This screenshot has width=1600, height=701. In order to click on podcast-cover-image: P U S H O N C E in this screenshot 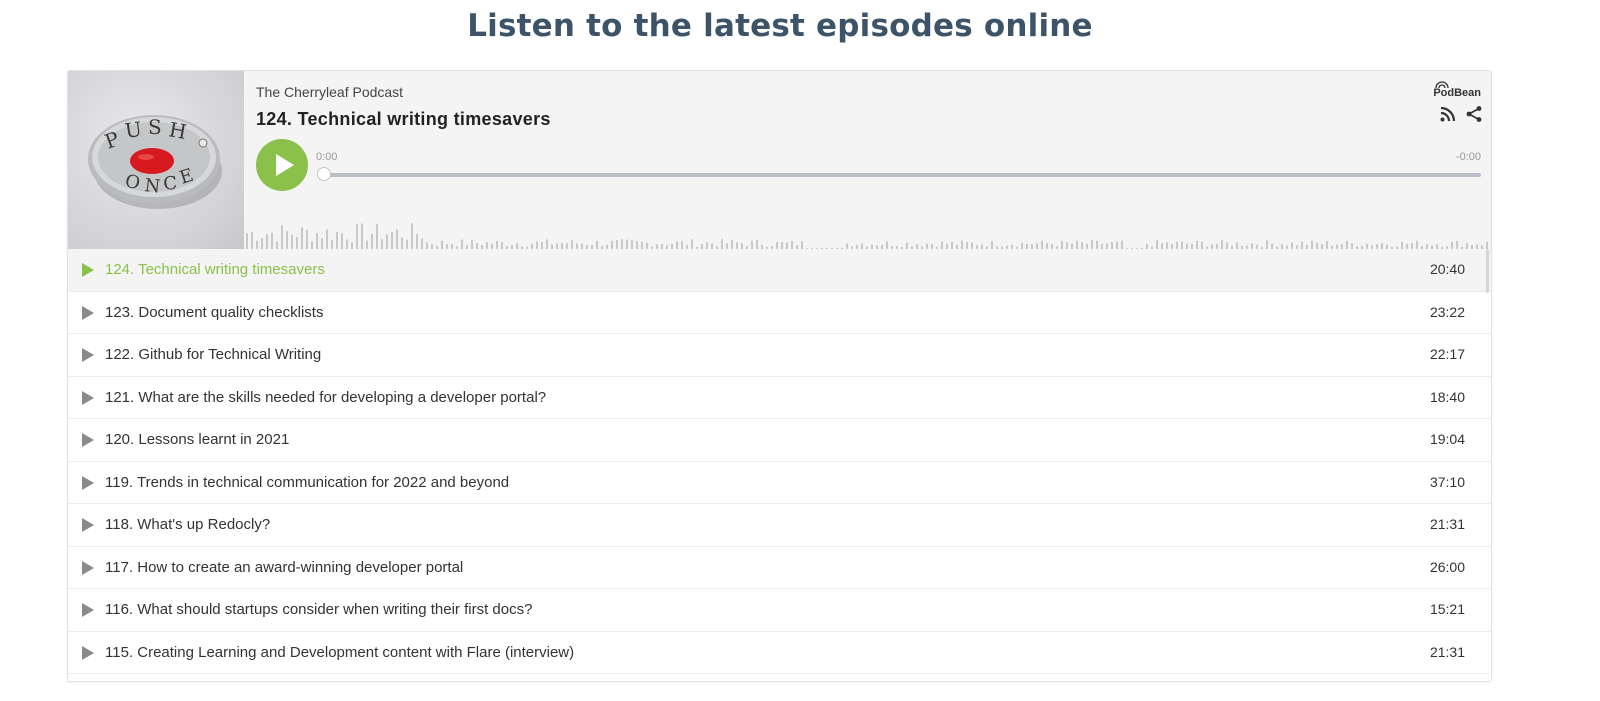, I will do `click(156, 160)`.